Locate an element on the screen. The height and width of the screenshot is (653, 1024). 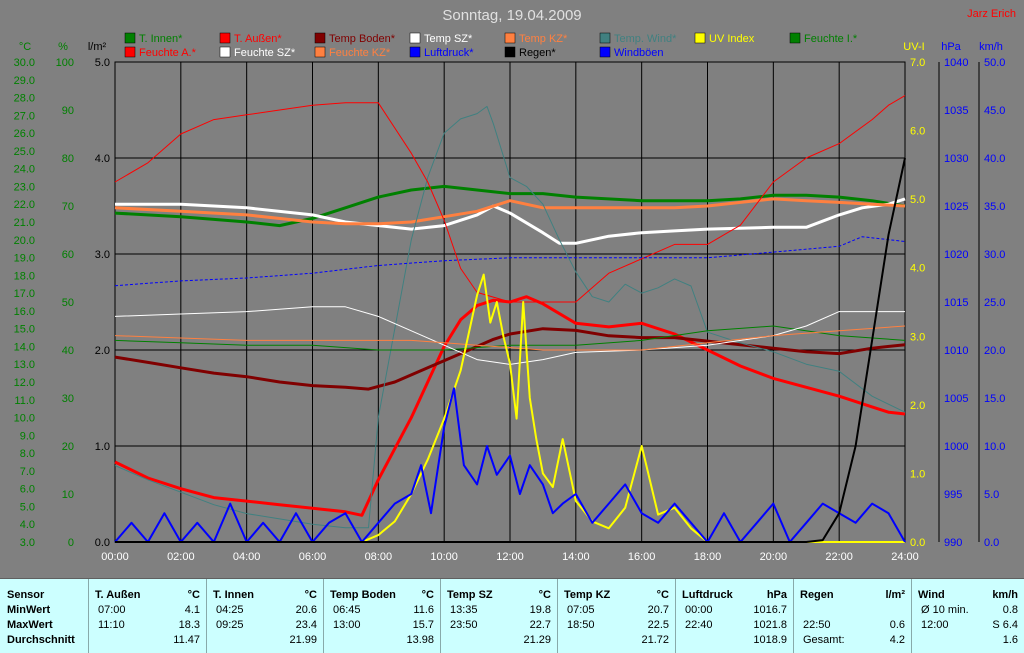
stats-value: 0.8 is located at coordinates (1010, 610).